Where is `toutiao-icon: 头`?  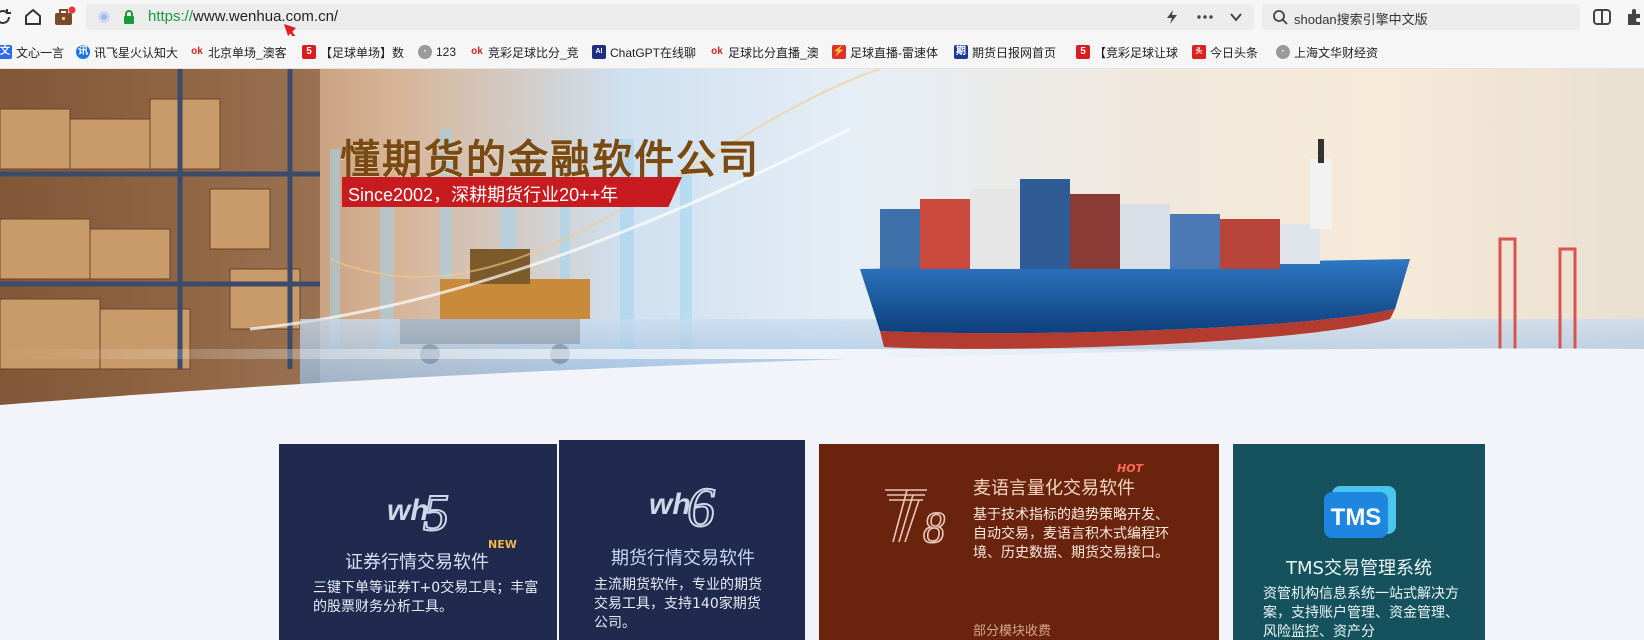
toutiao-icon: 头 is located at coordinates (1199, 52).